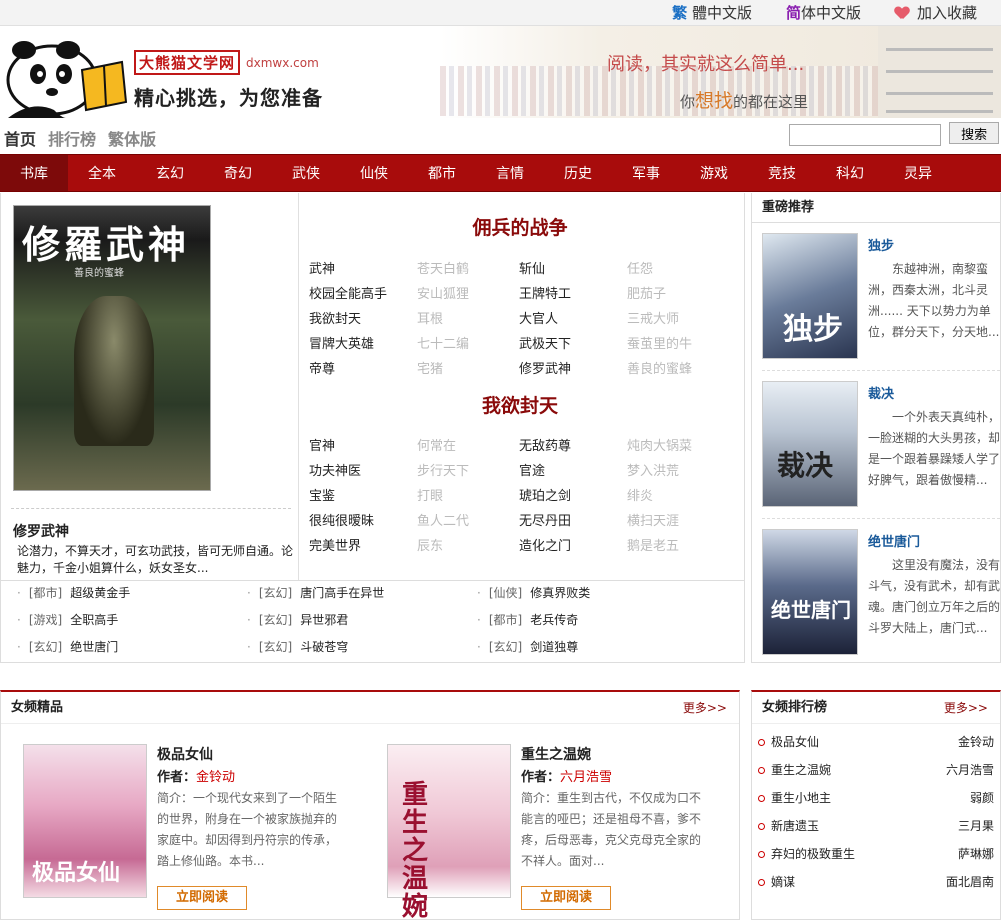 This screenshot has width=1001, height=922. I want to click on nav-item-complete: 全本, so click(102, 173).